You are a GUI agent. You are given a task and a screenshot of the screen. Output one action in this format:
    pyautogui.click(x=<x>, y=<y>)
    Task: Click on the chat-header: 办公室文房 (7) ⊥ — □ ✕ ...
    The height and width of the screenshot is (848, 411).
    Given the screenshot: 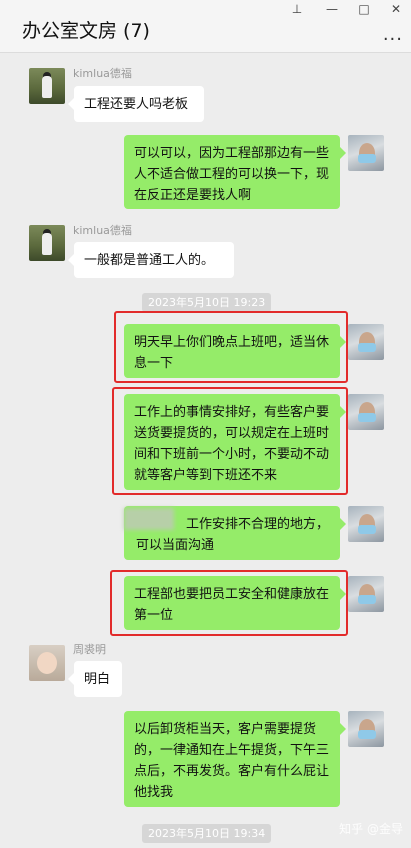 What is the action you would take?
    pyautogui.click(x=205, y=26)
    